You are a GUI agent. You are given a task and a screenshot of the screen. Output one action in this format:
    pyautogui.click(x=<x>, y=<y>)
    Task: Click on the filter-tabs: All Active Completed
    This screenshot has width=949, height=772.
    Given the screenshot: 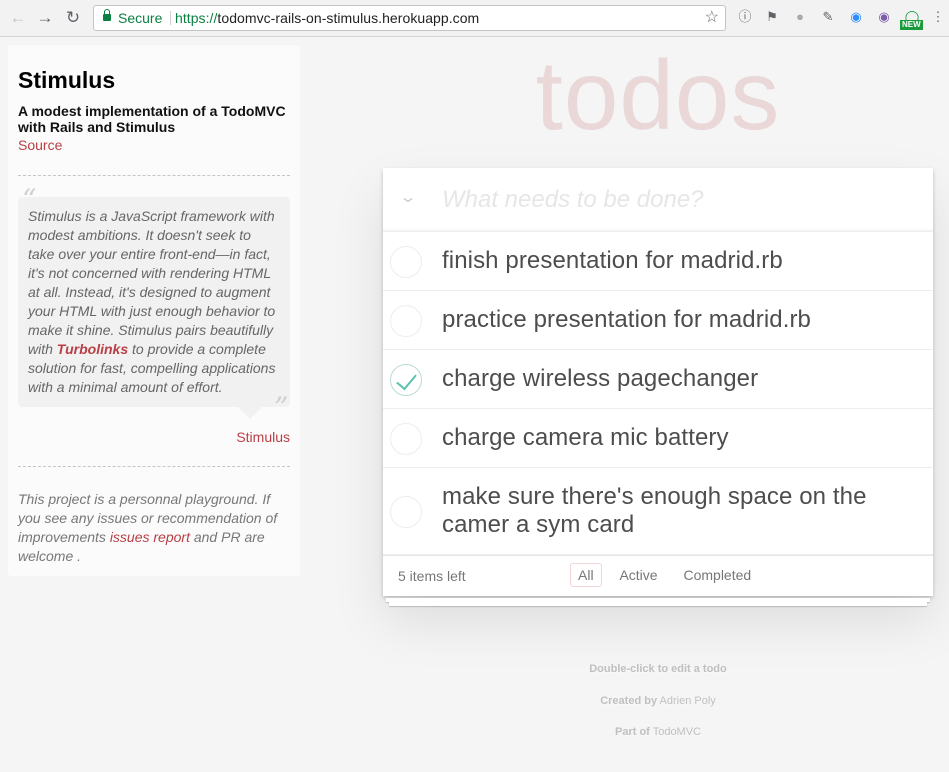 What is the action you would take?
    pyautogui.click(x=664, y=575)
    